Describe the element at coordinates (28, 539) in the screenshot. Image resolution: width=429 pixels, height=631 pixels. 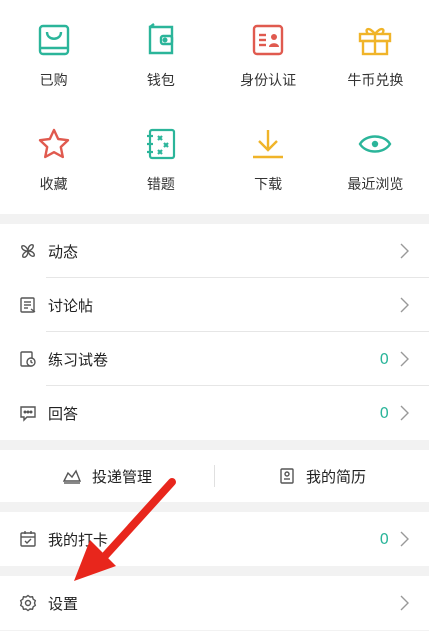
I see `calendar-check-icon` at that location.